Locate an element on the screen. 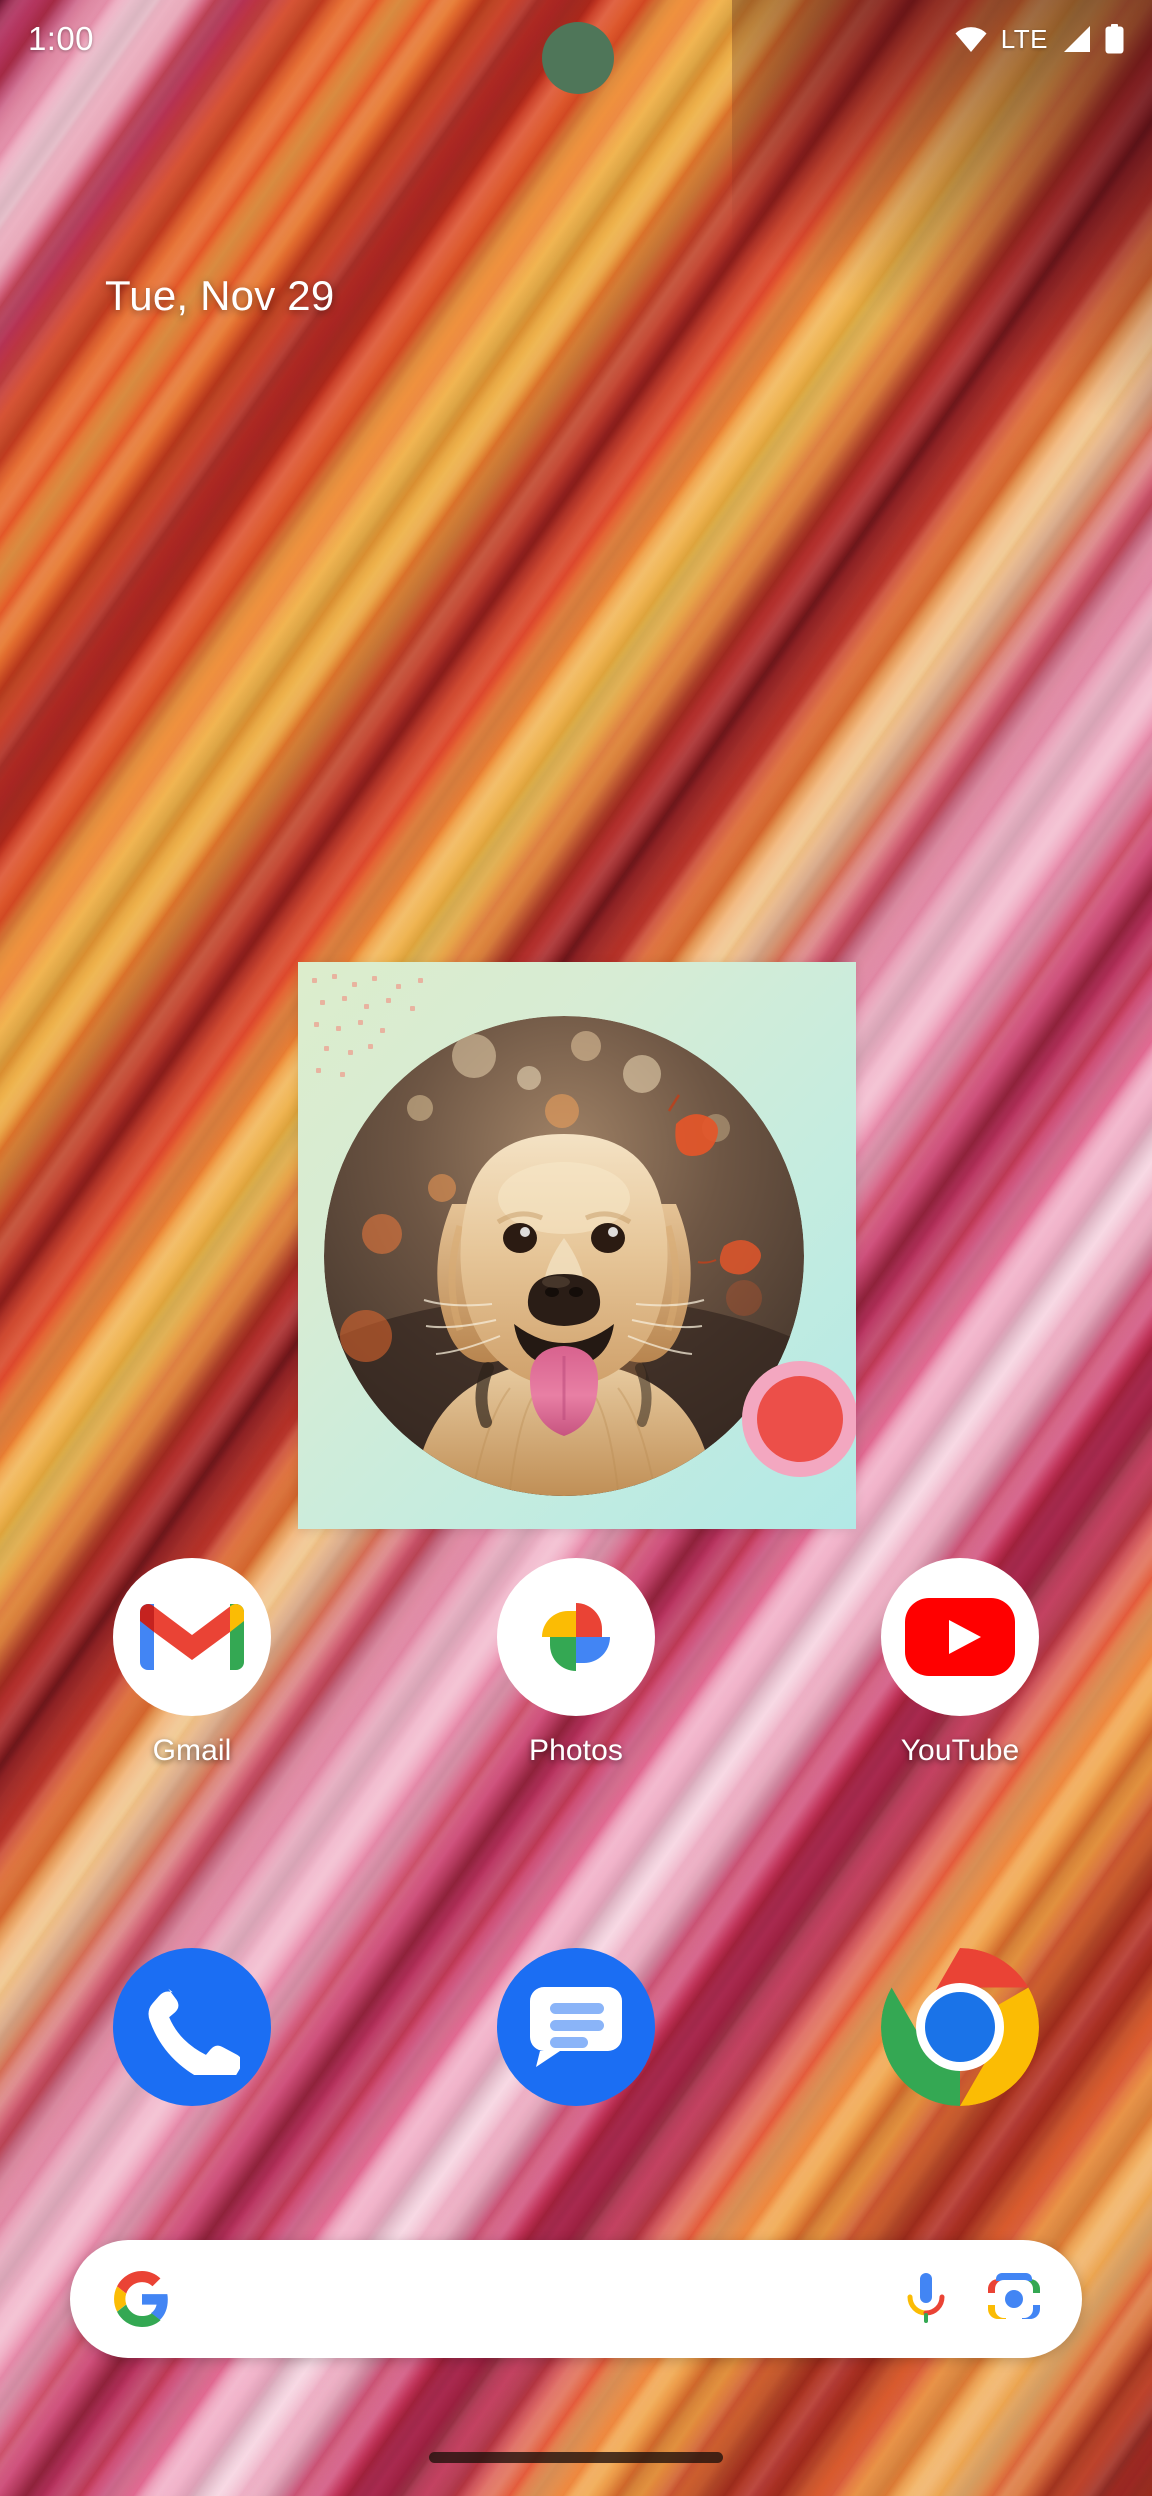  dock-app-chrome: Chrome is located at coordinates (960, 2053).